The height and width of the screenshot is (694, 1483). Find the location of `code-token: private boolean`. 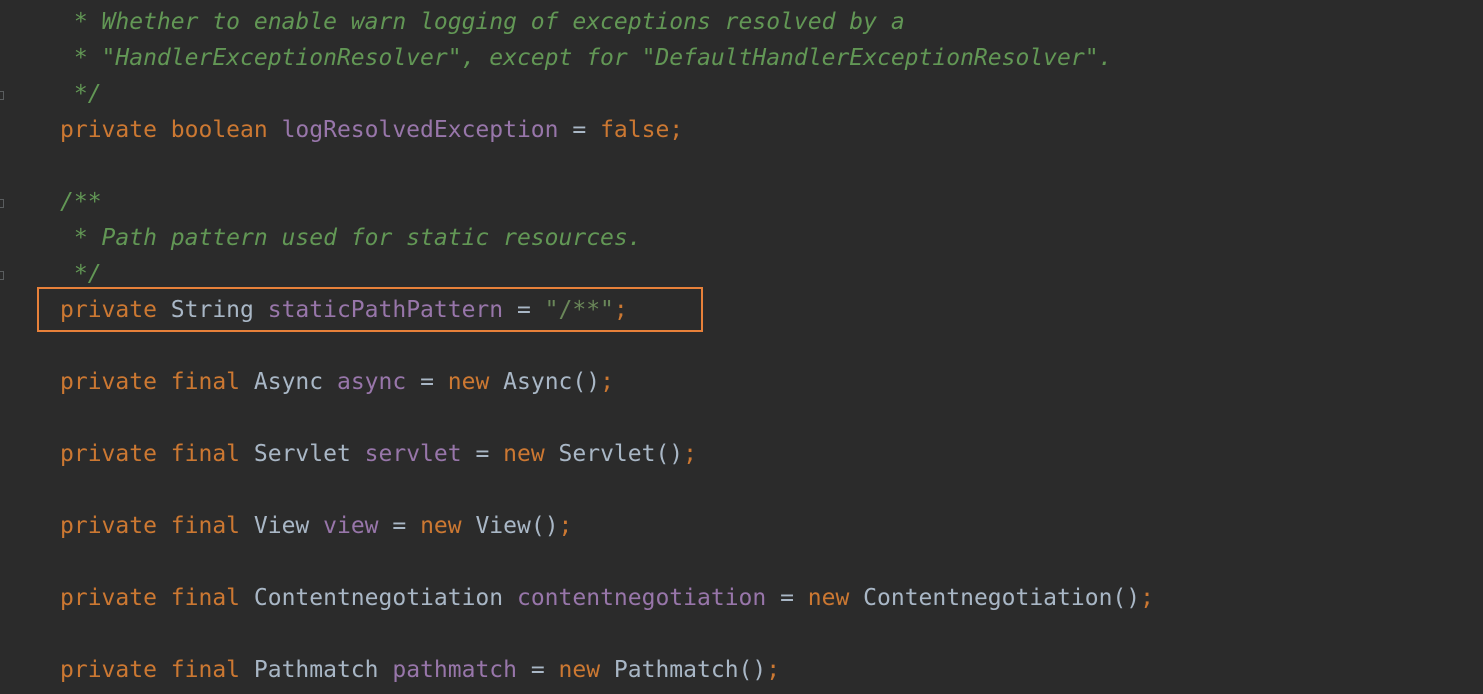

code-token: private boolean is located at coordinates (171, 130).